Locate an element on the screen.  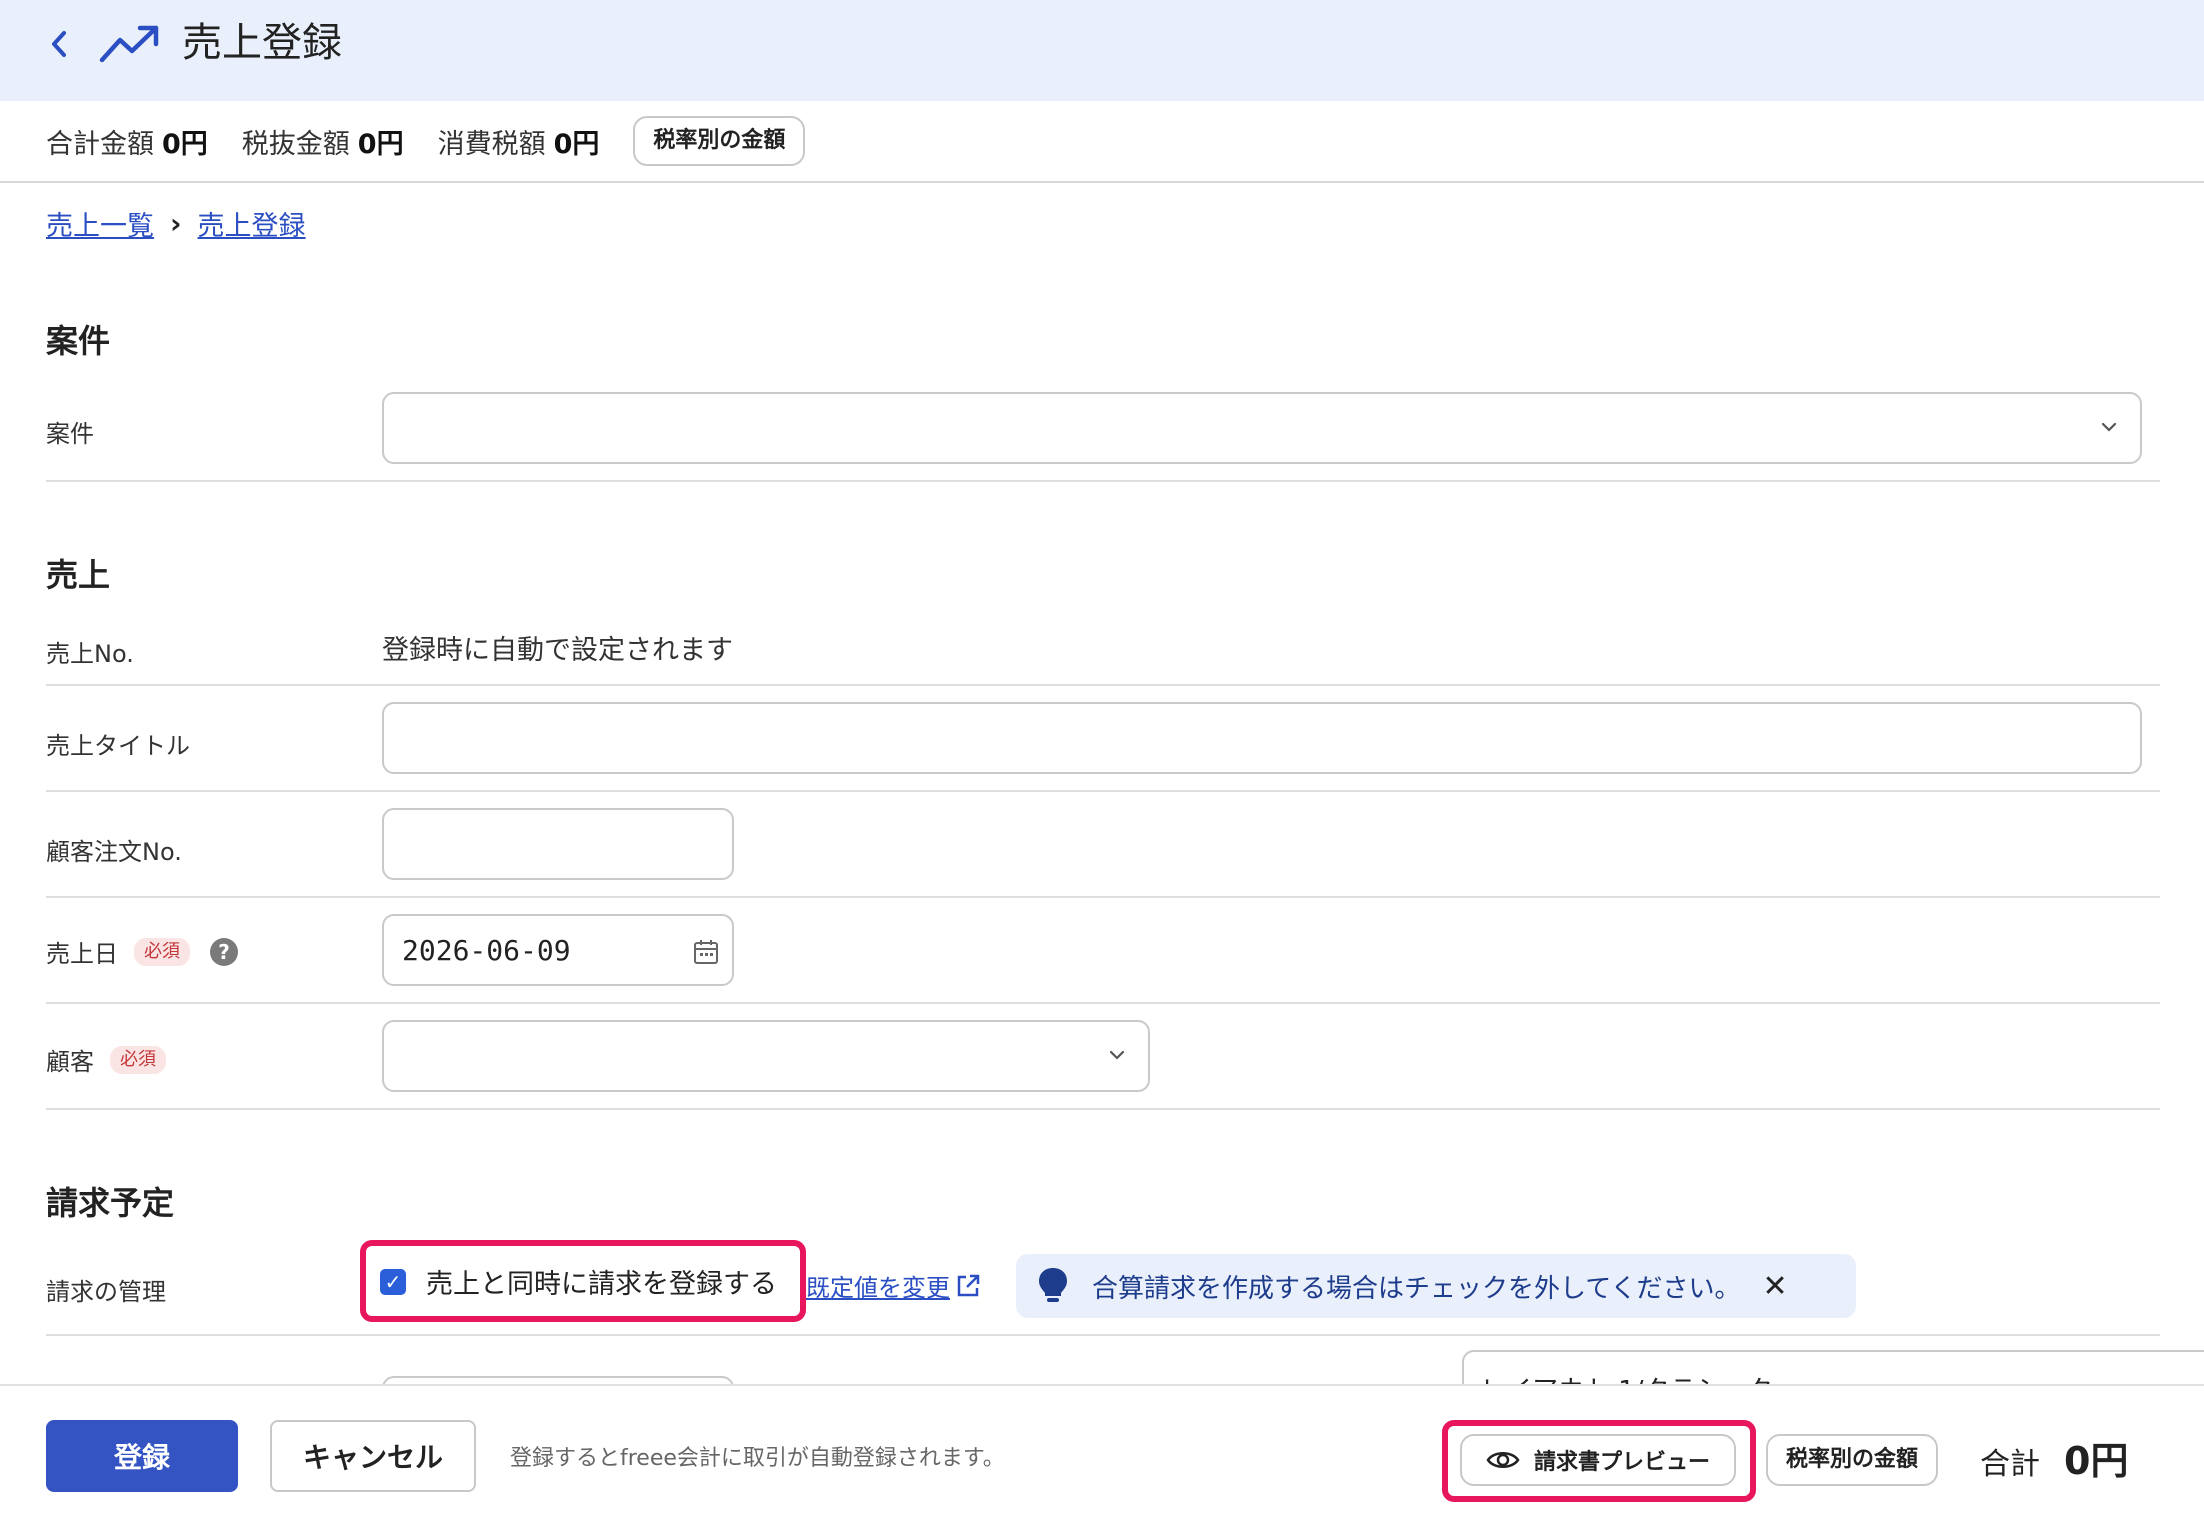
change-default-link-label: 既定値を変更 is located at coordinates (878, 1285).